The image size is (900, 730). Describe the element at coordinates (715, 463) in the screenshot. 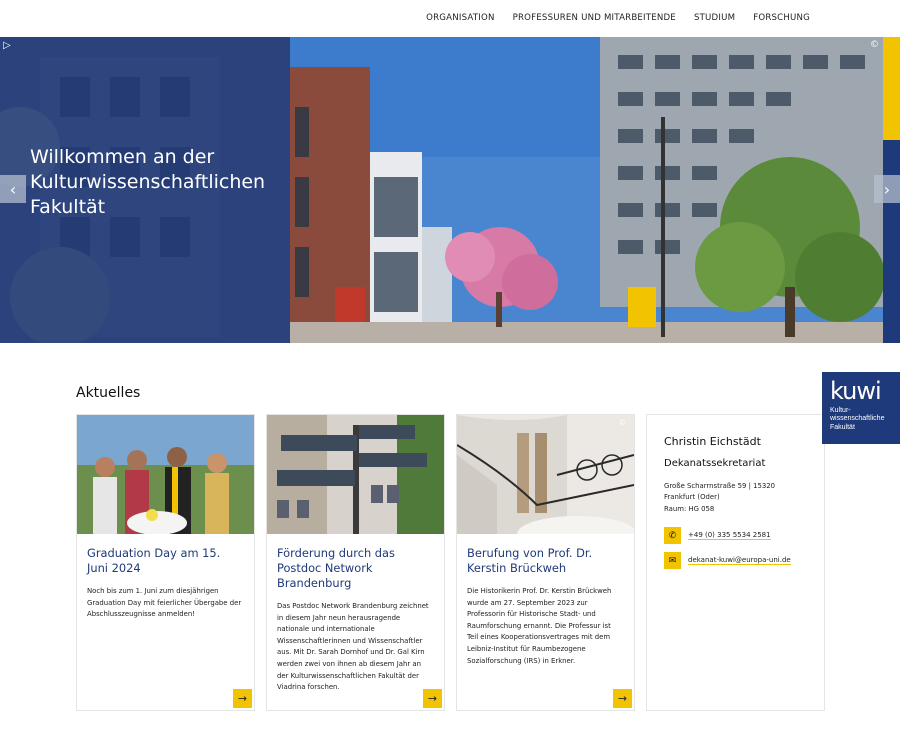

I see `contact-role: Dekanatssekretariat` at that location.